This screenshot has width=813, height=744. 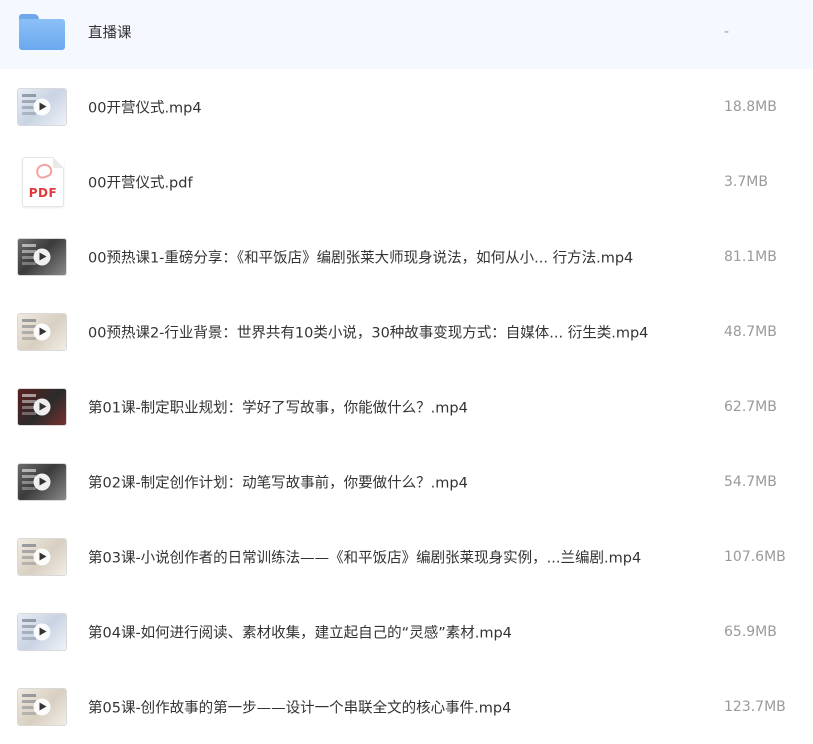 What do you see at coordinates (140, 183) in the screenshot?
I see `file-name: 00开营仪式.pdf` at bounding box center [140, 183].